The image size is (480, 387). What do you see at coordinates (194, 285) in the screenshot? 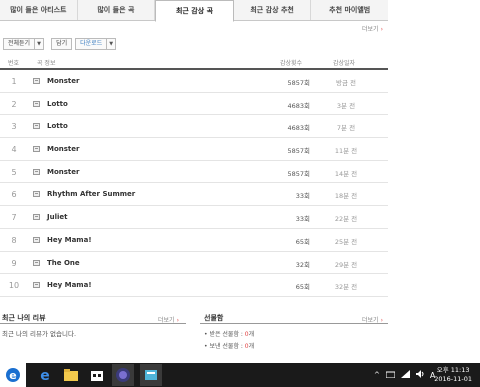
I see `table-row: 10 Hey Mama! 65회 32분 전` at bounding box center [194, 285].